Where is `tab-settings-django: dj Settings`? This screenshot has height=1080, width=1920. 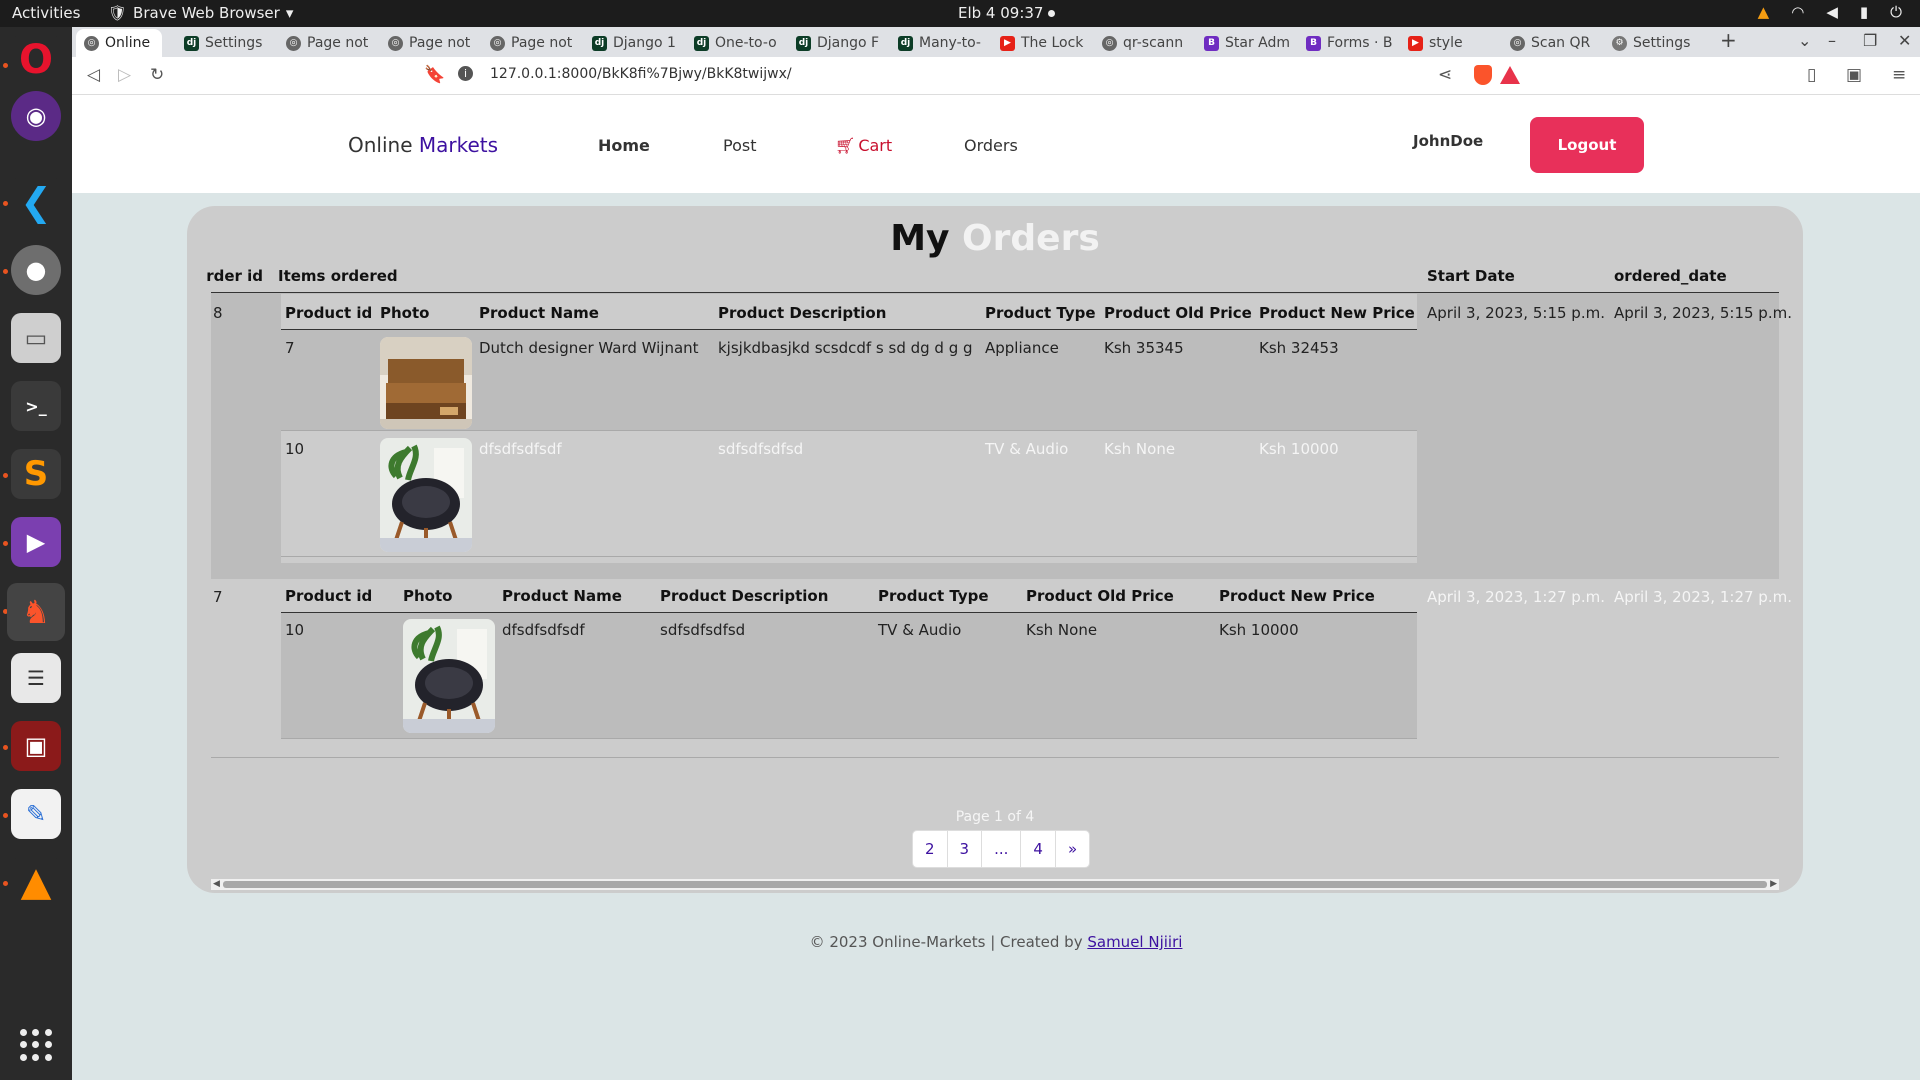 tab-settings-django: dj Settings is located at coordinates (224, 43).